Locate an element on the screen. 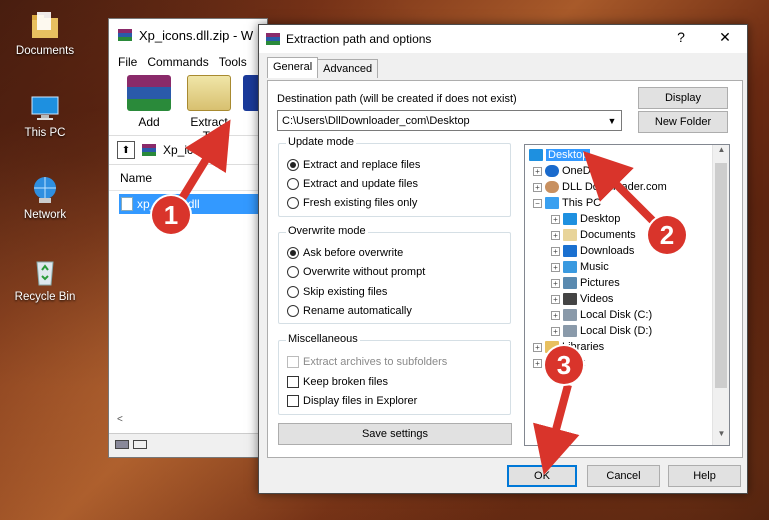 This screenshot has height=520, width=769. step-badge-3: 3 is located at coordinates (564, 365).